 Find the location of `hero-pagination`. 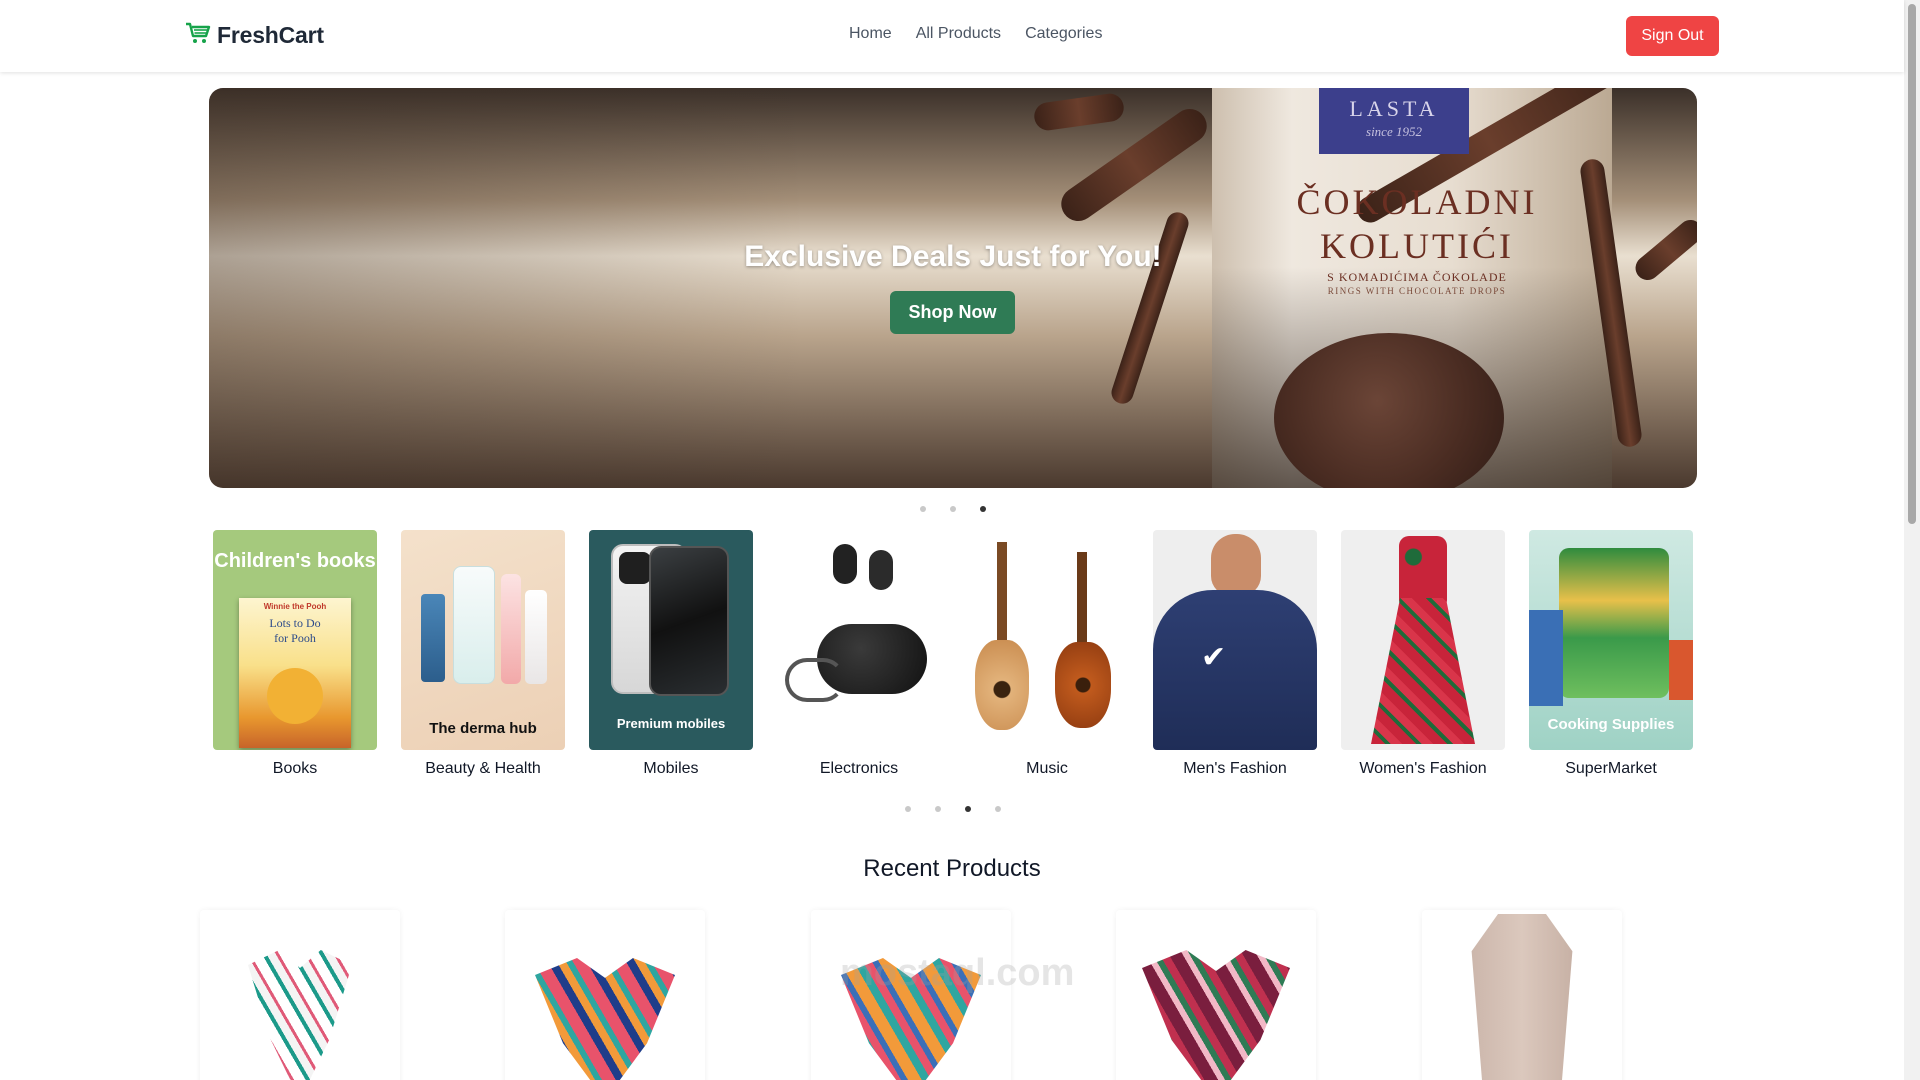

hero-pagination is located at coordinates (953, 509).